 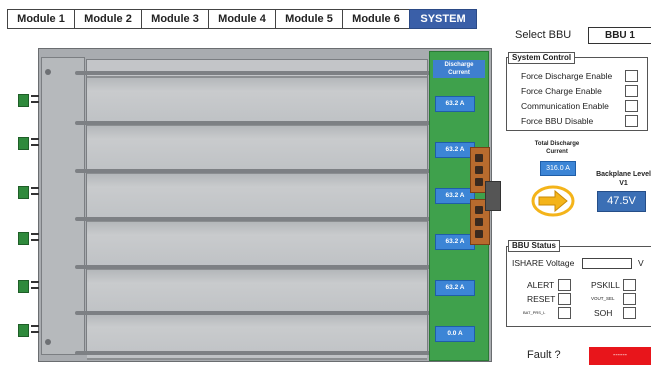 What do you see at coordinates (641, 263) in the screenshot?
I see `ishare-voltage-unit: V` at bounding box center [641, 263].